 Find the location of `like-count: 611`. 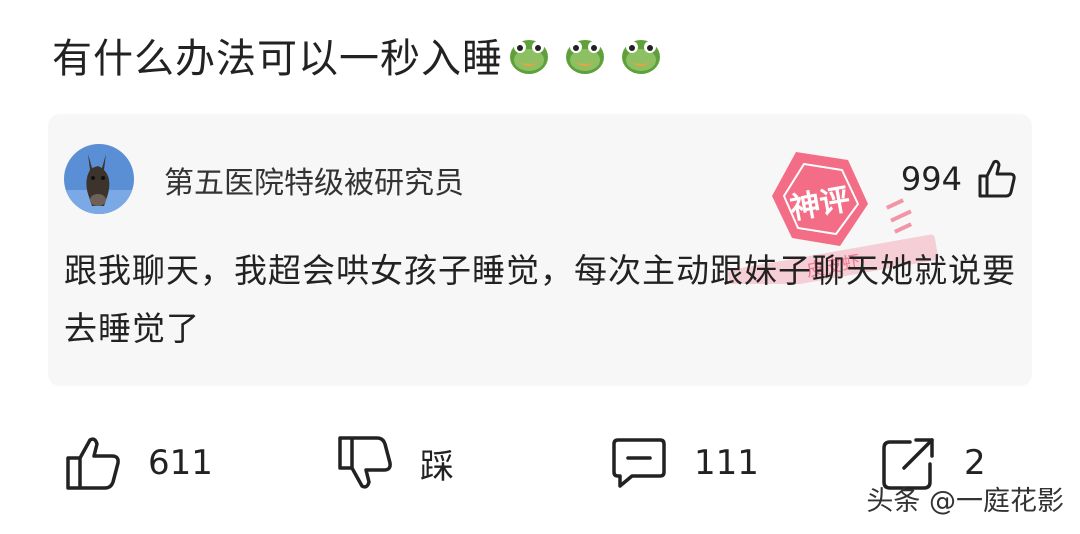

like-count: 611 is located at coordinates (180, 463).